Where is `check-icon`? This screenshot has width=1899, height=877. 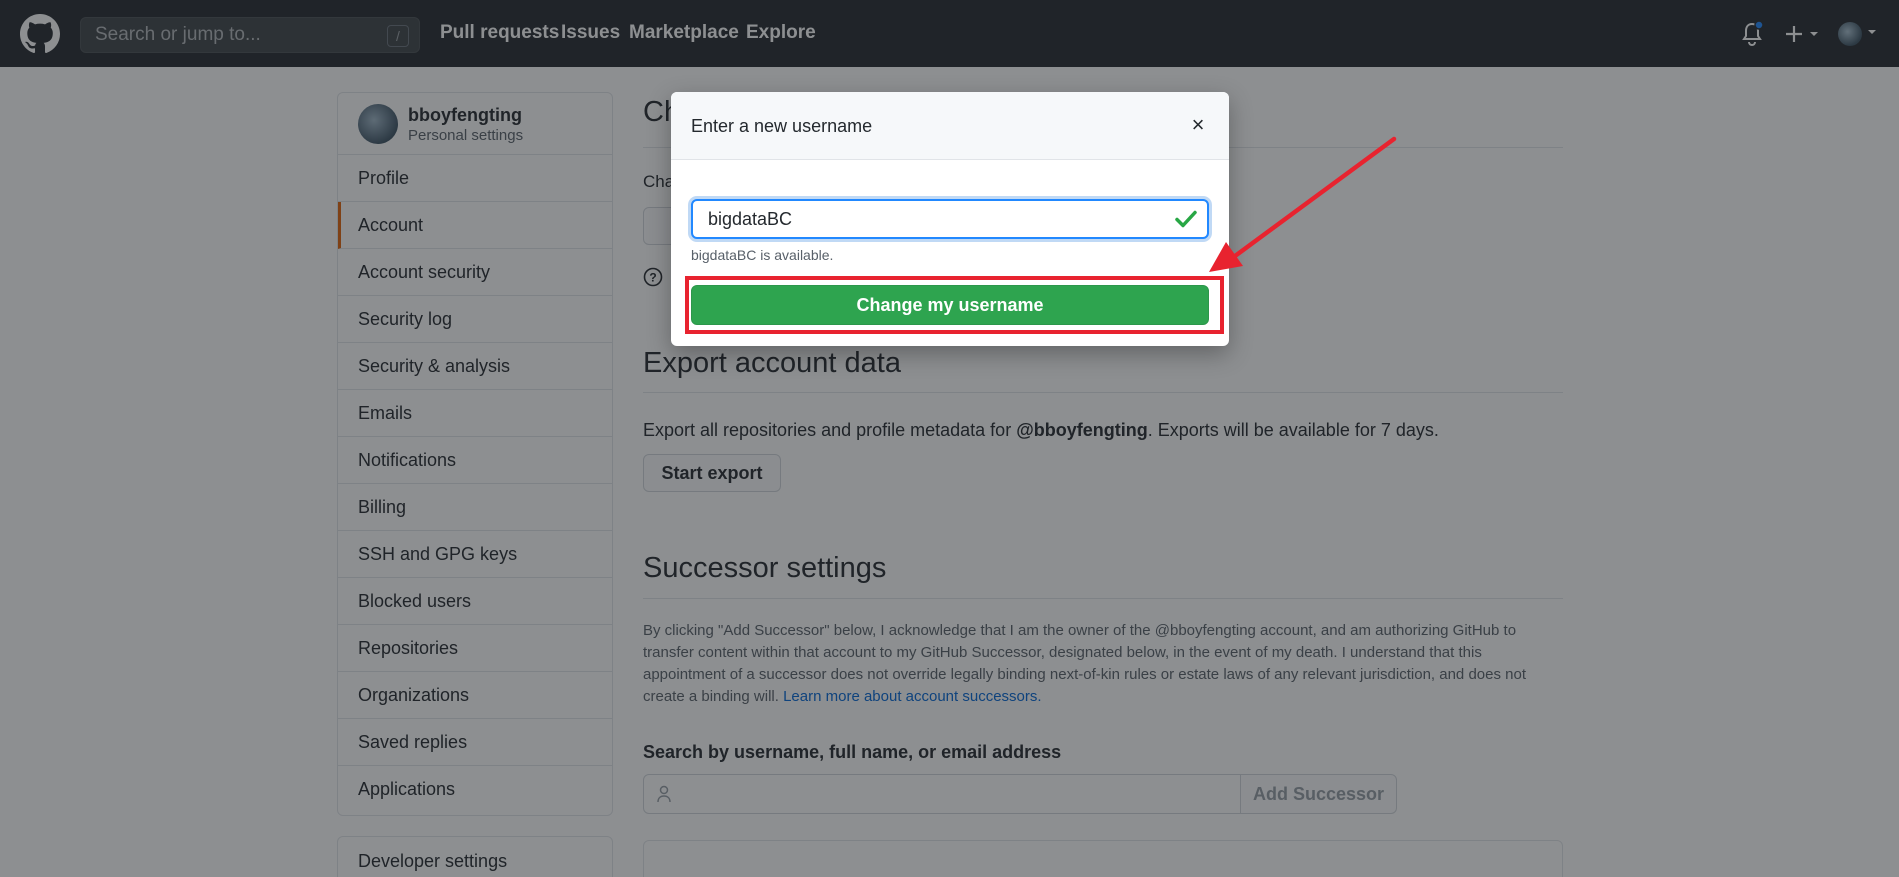
check-icon is located at coordinates (1186, 219).